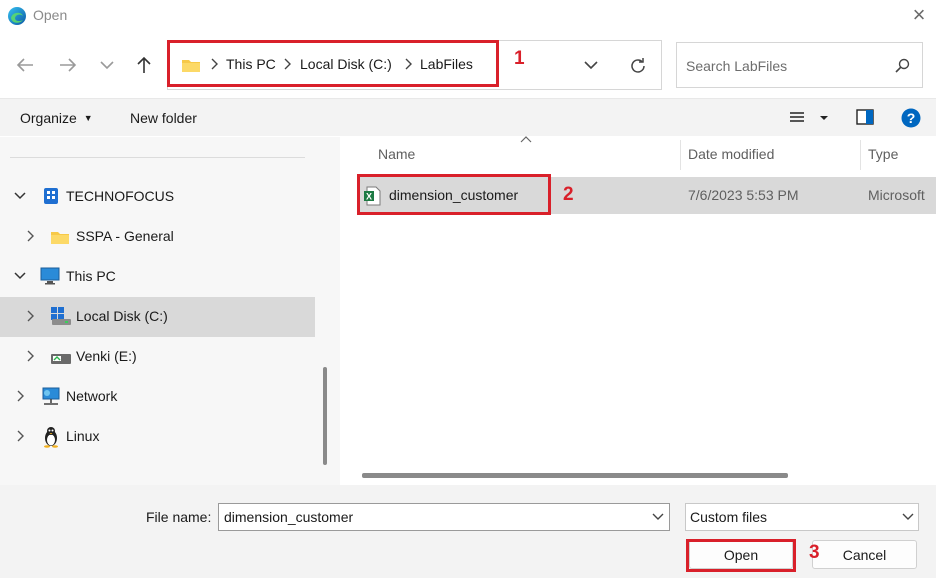 The height and width of the screenshot is (578, 936). I want to click on view-options-button, so click(810, 118).